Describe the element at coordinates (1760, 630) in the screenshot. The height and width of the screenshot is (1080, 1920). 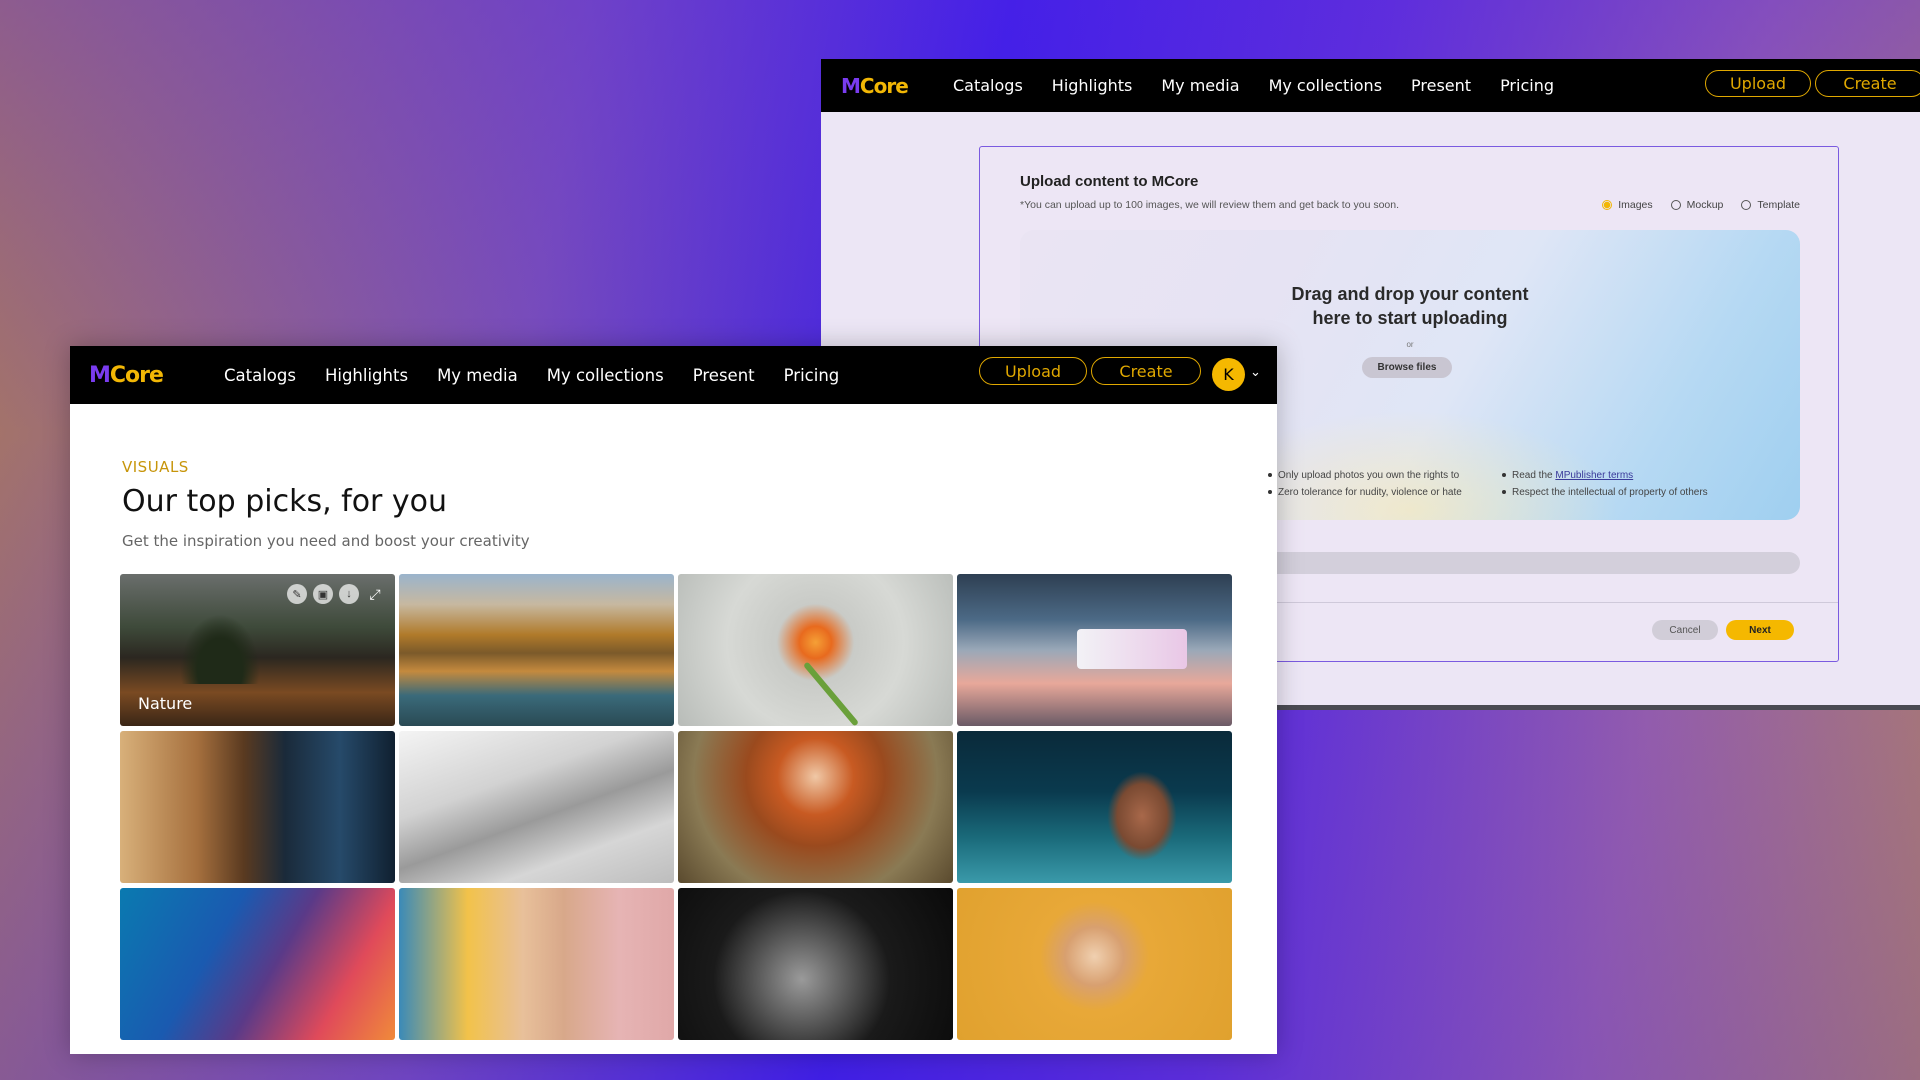
I see `next-button: Next` at that location.